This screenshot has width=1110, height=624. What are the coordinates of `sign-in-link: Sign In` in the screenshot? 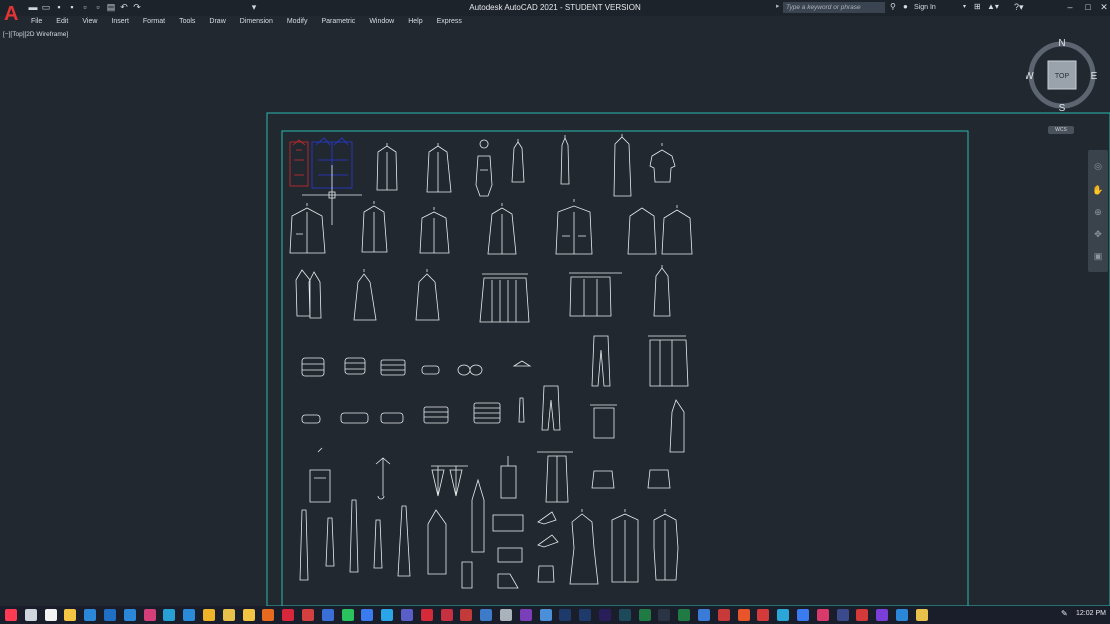 It's located at (925, 7).